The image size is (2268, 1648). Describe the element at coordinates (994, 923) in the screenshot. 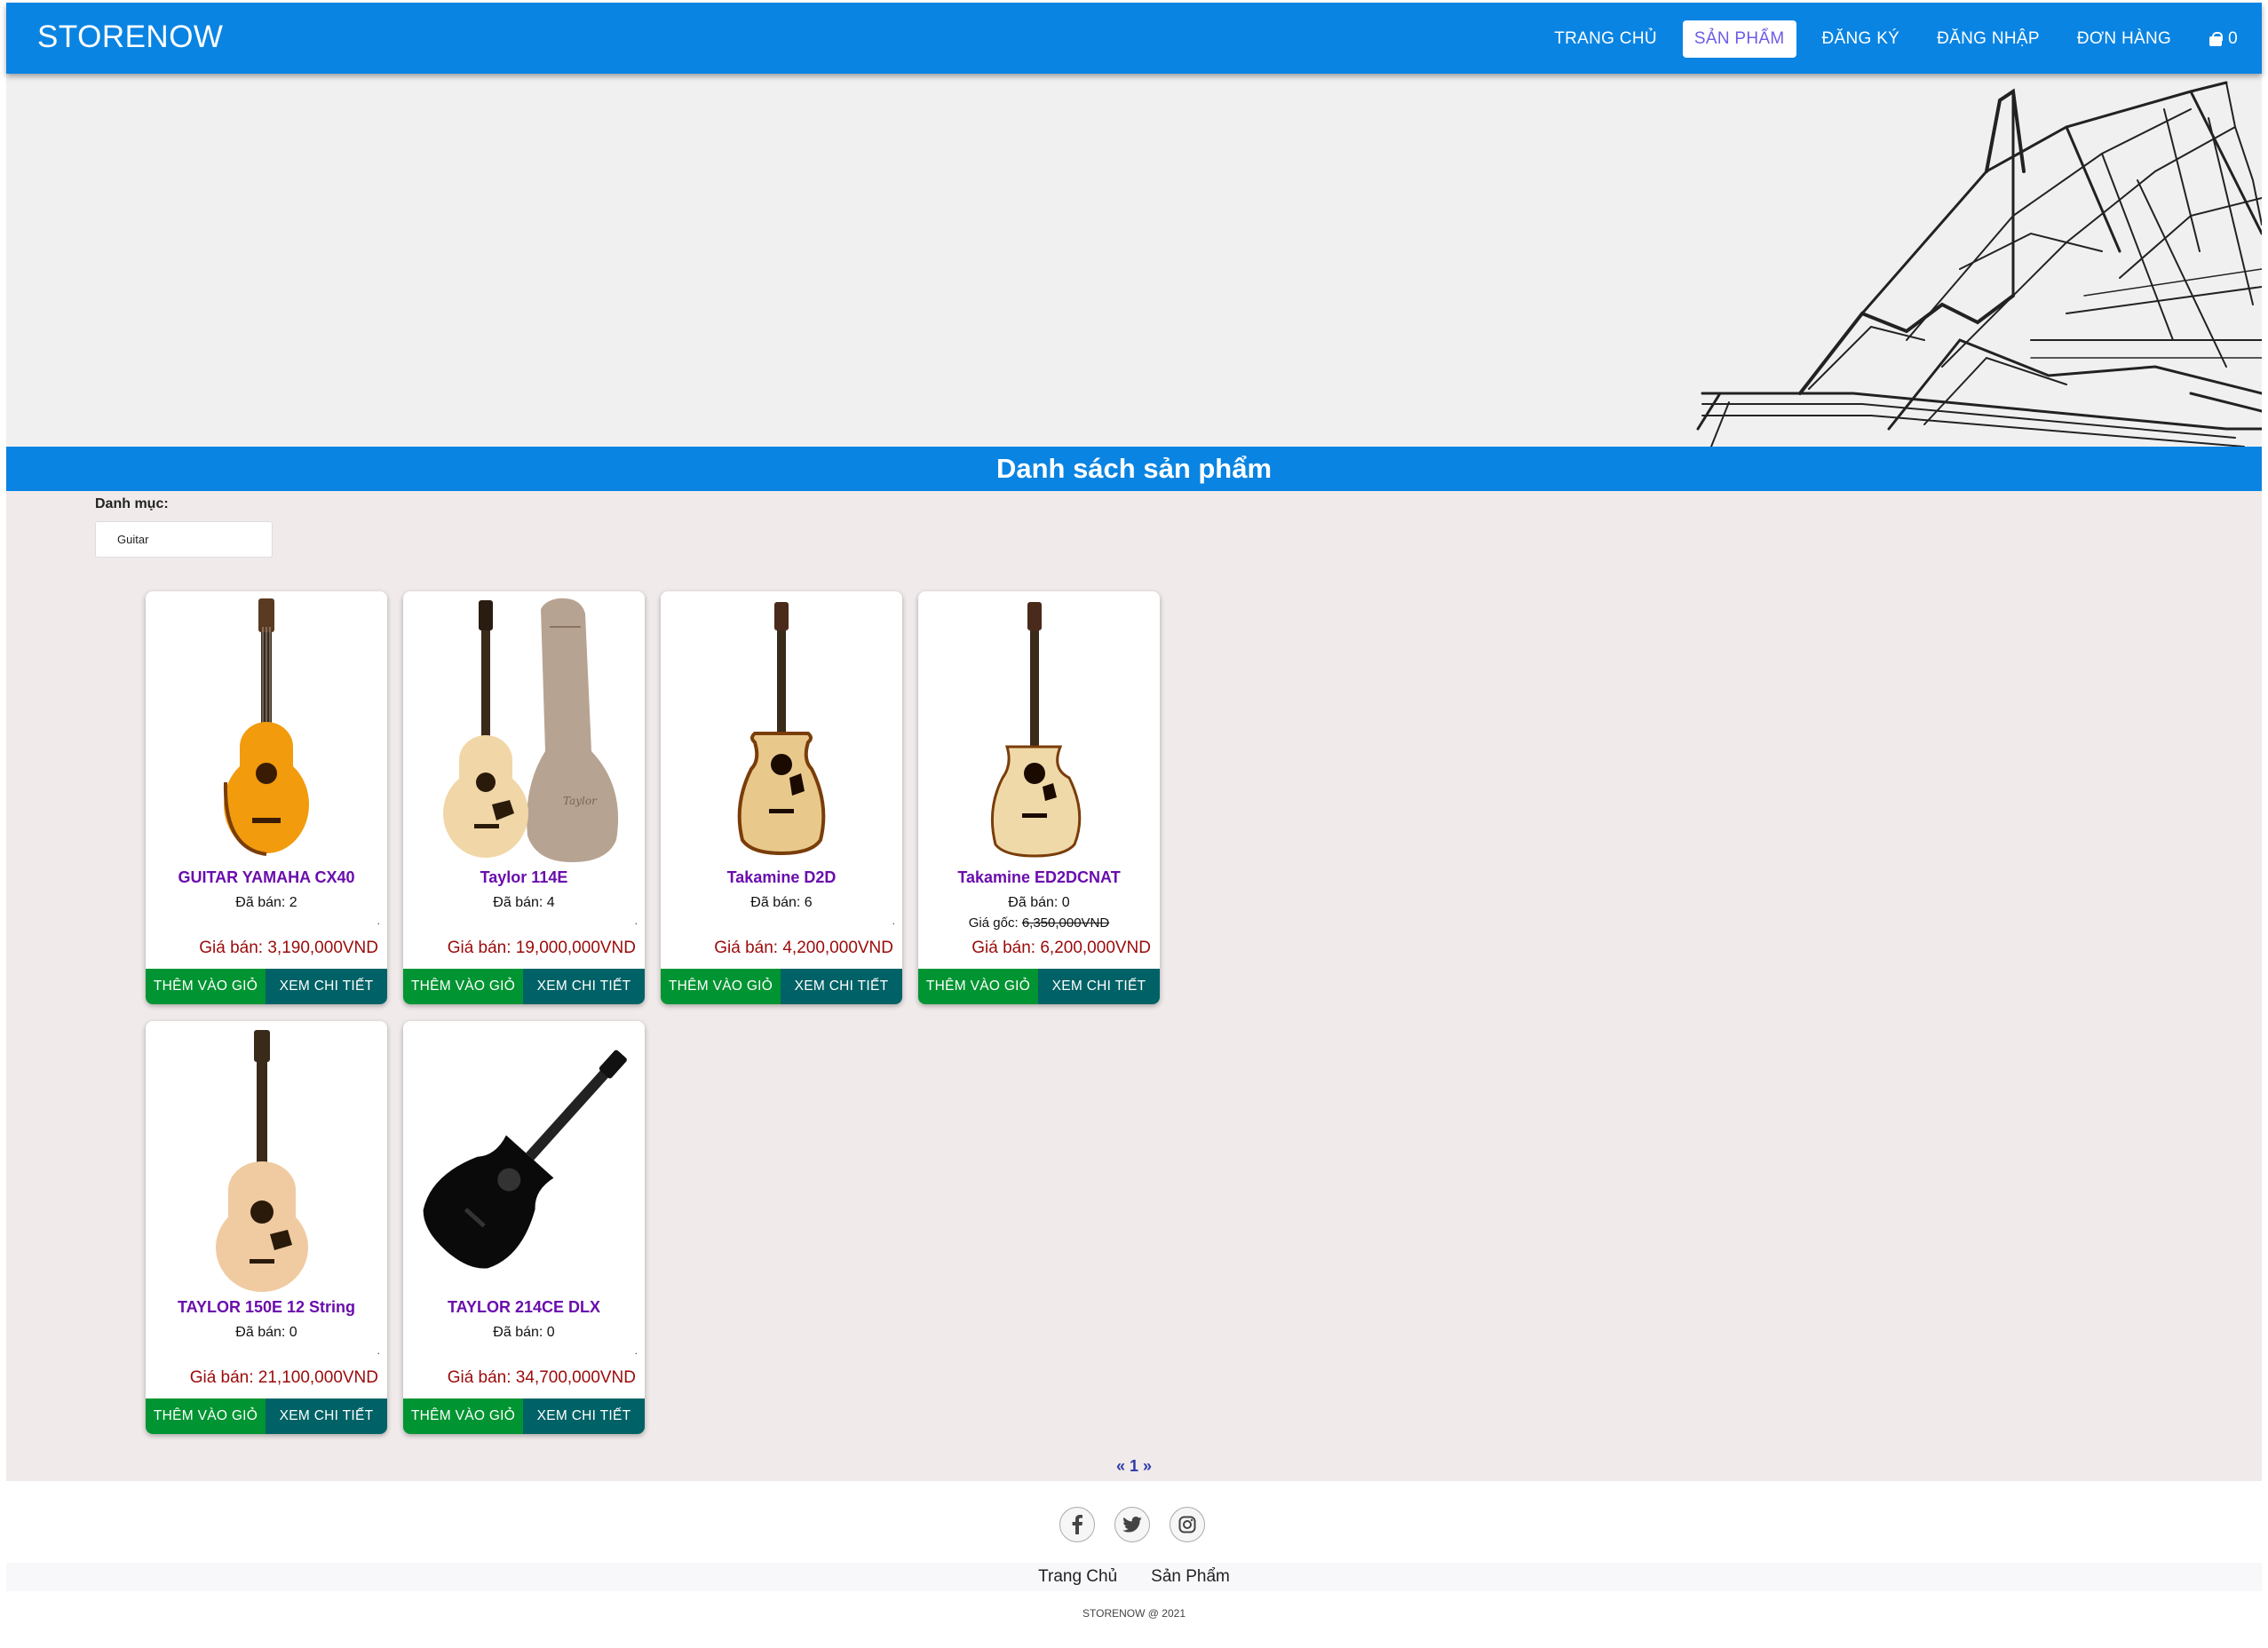

I see `original-price-label: Giá gốc:` at that location.